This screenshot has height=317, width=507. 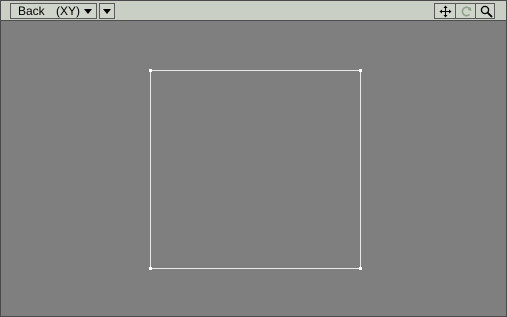 I want to click on magnifier-icon, so click(x=486, y=11).